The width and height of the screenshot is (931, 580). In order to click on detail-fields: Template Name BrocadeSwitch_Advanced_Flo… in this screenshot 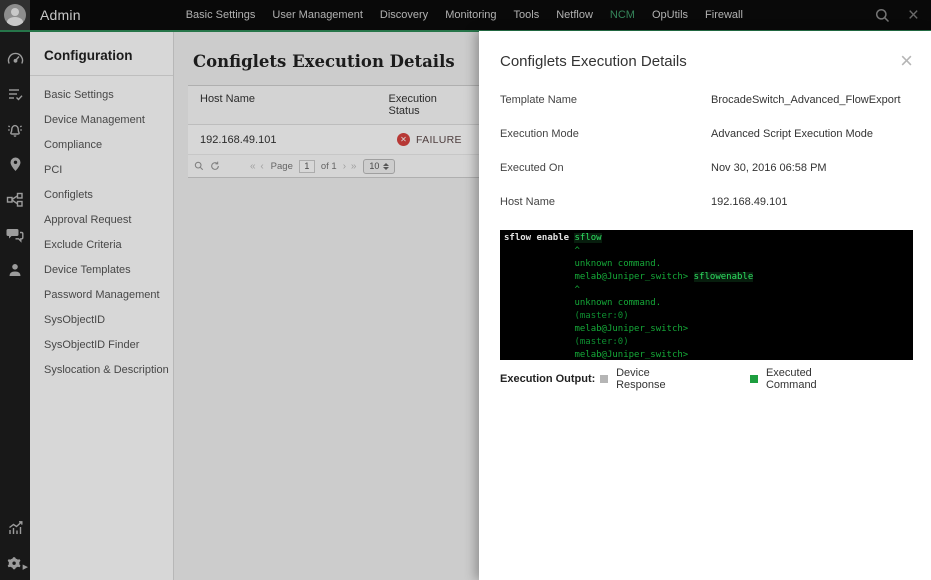, I will do `click(706, 151)`.